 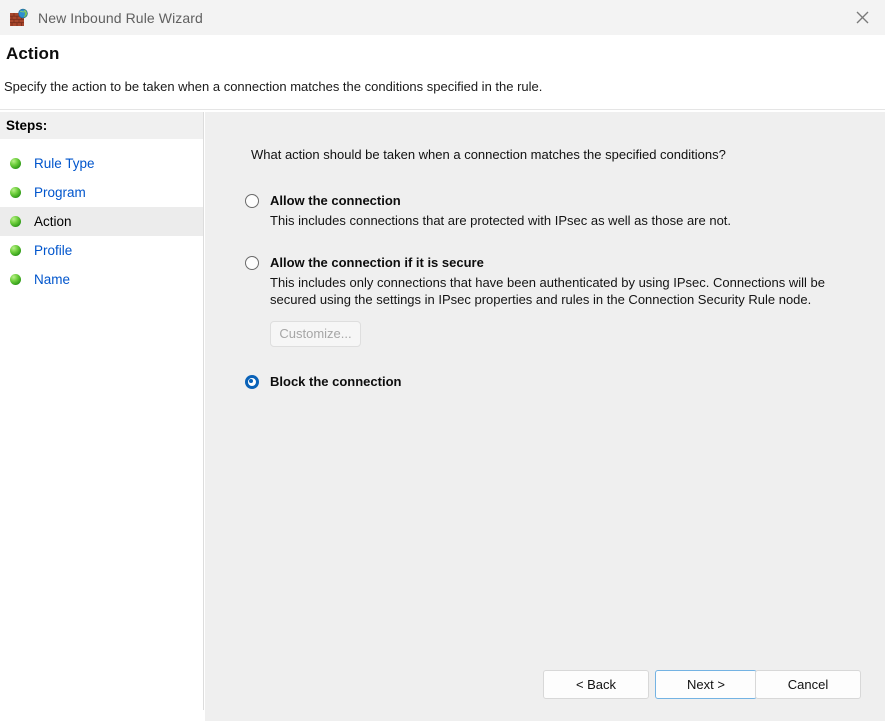 I want to click on radio-block-connection, so click(x=252, y=381).